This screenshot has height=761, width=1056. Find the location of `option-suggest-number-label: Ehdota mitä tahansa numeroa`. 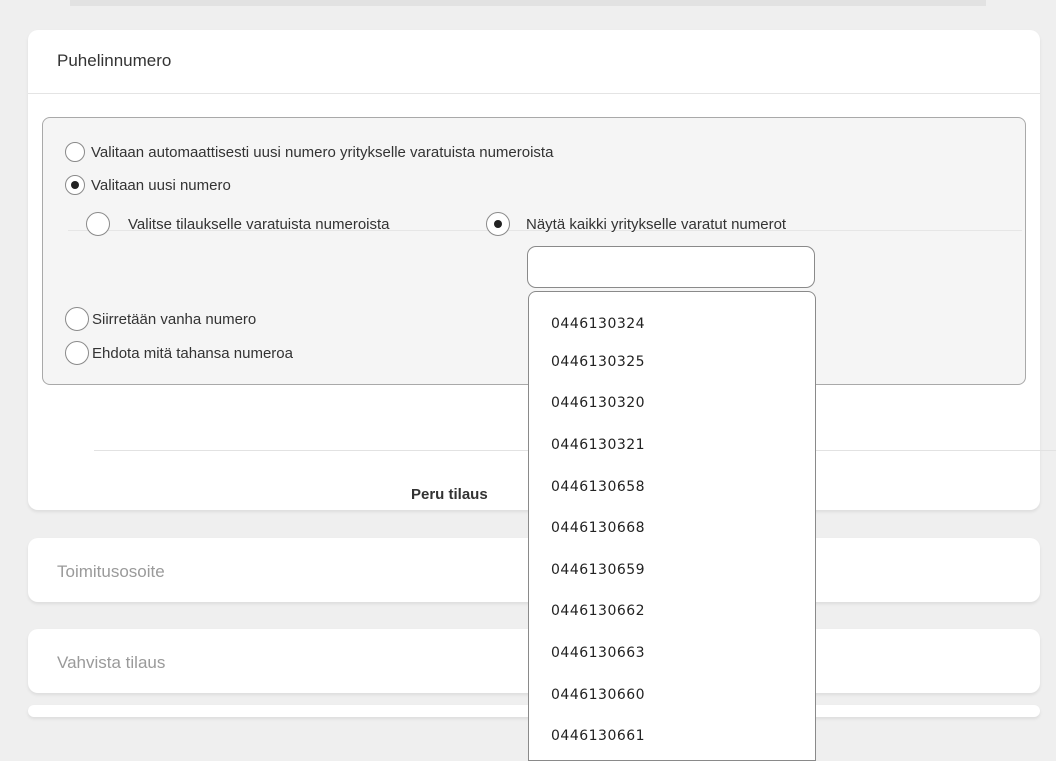

option-suggest-number-label: Ehdota mitä tahansa numeroa is located at coordinates (192, 353).